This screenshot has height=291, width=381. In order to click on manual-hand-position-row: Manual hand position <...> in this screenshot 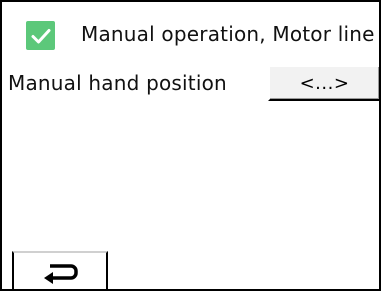, I will do `click(190, 84)`.